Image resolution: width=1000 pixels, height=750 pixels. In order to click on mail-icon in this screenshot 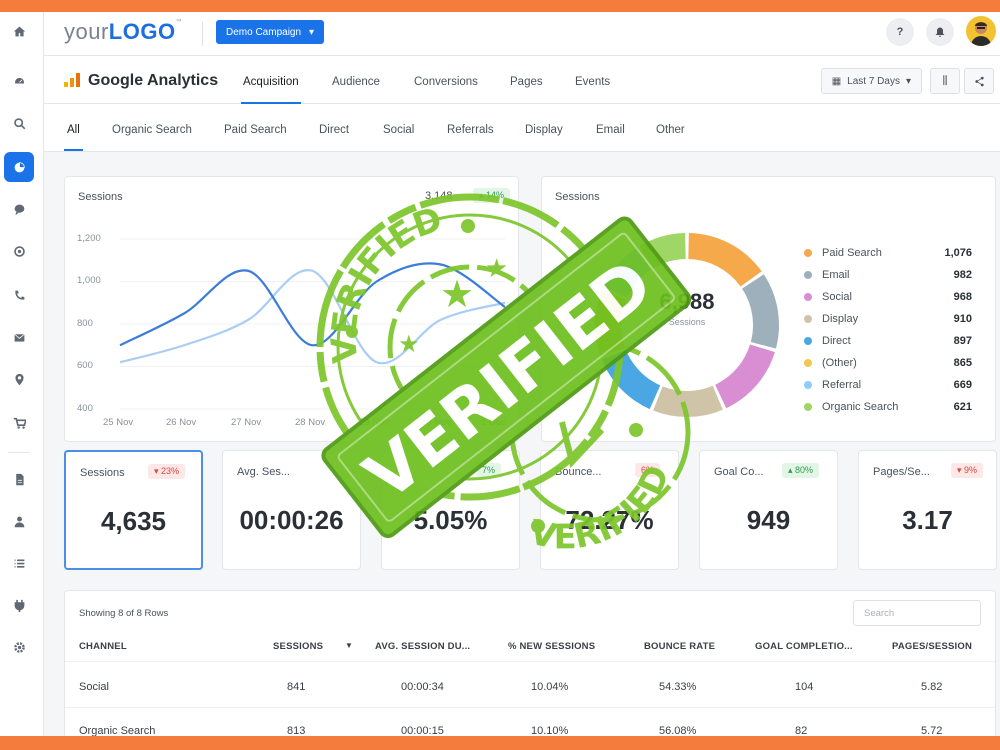, I will do `click(19, 337)`.